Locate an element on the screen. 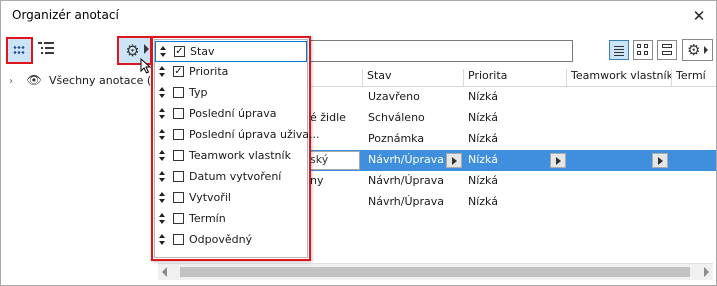  grid-dots-icon is located at coordinates (19, 50).